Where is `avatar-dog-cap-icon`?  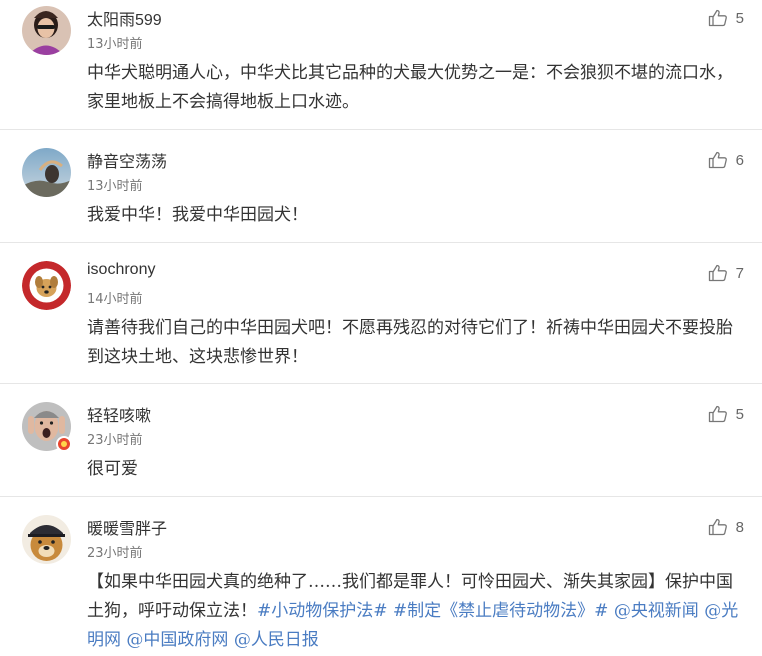 avatar-dog-cap-icon is located at coordinates (46, 539).